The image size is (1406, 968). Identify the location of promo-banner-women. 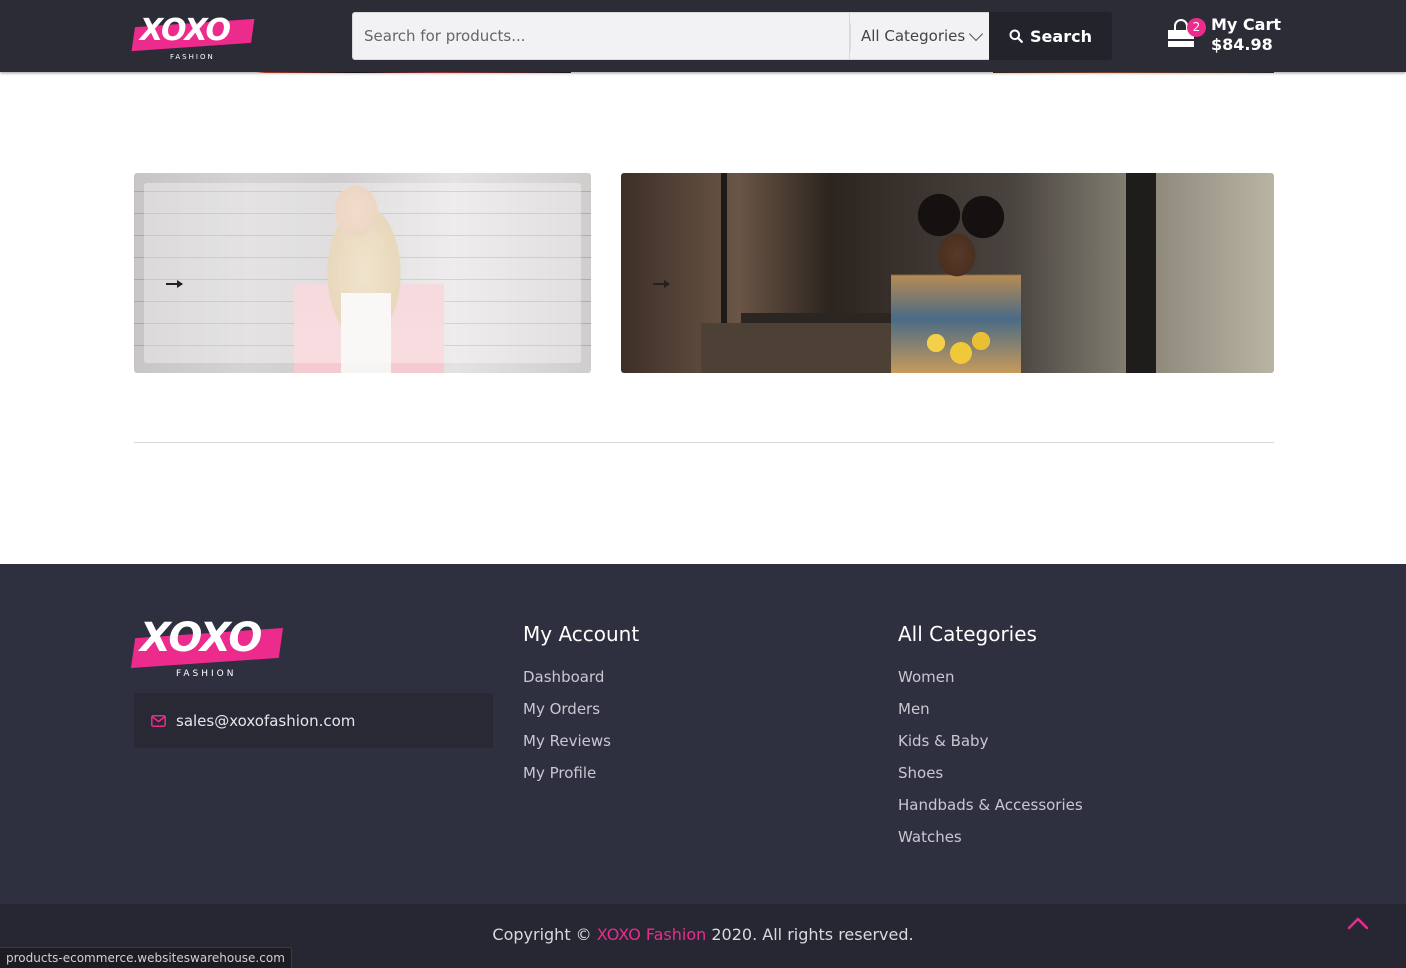
(362, 273).